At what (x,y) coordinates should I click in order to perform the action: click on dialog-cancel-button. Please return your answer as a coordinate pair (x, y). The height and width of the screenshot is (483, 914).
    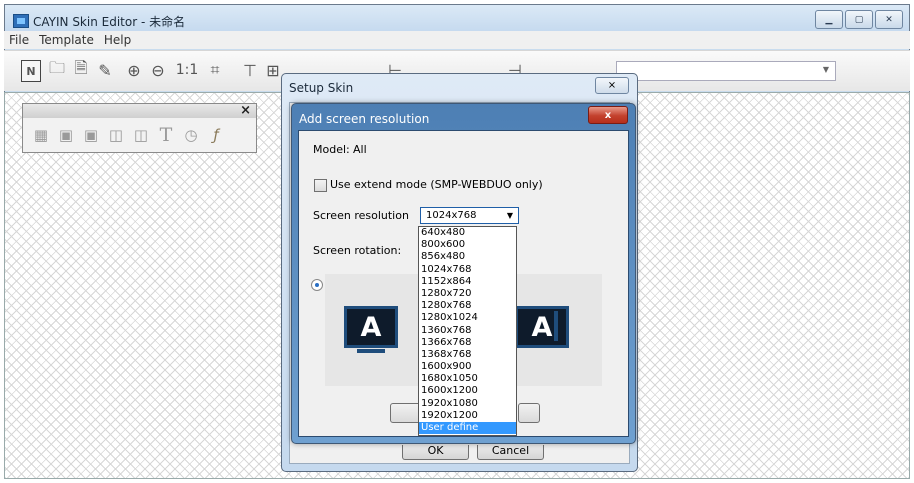
    Looking at the image, I should click on (529, 413).